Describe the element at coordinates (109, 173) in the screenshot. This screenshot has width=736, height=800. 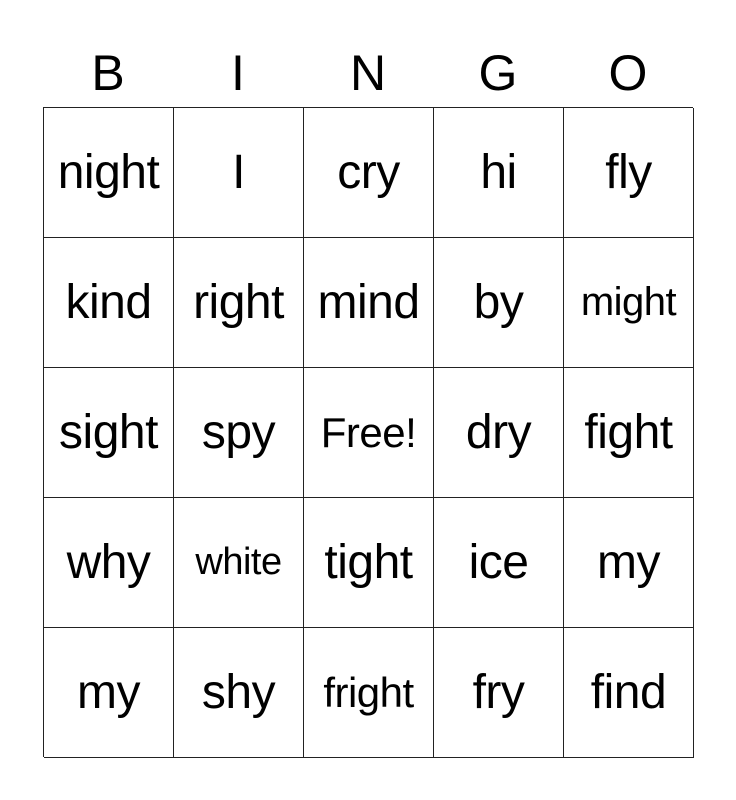
I see `bingo-cell: night` at that location.